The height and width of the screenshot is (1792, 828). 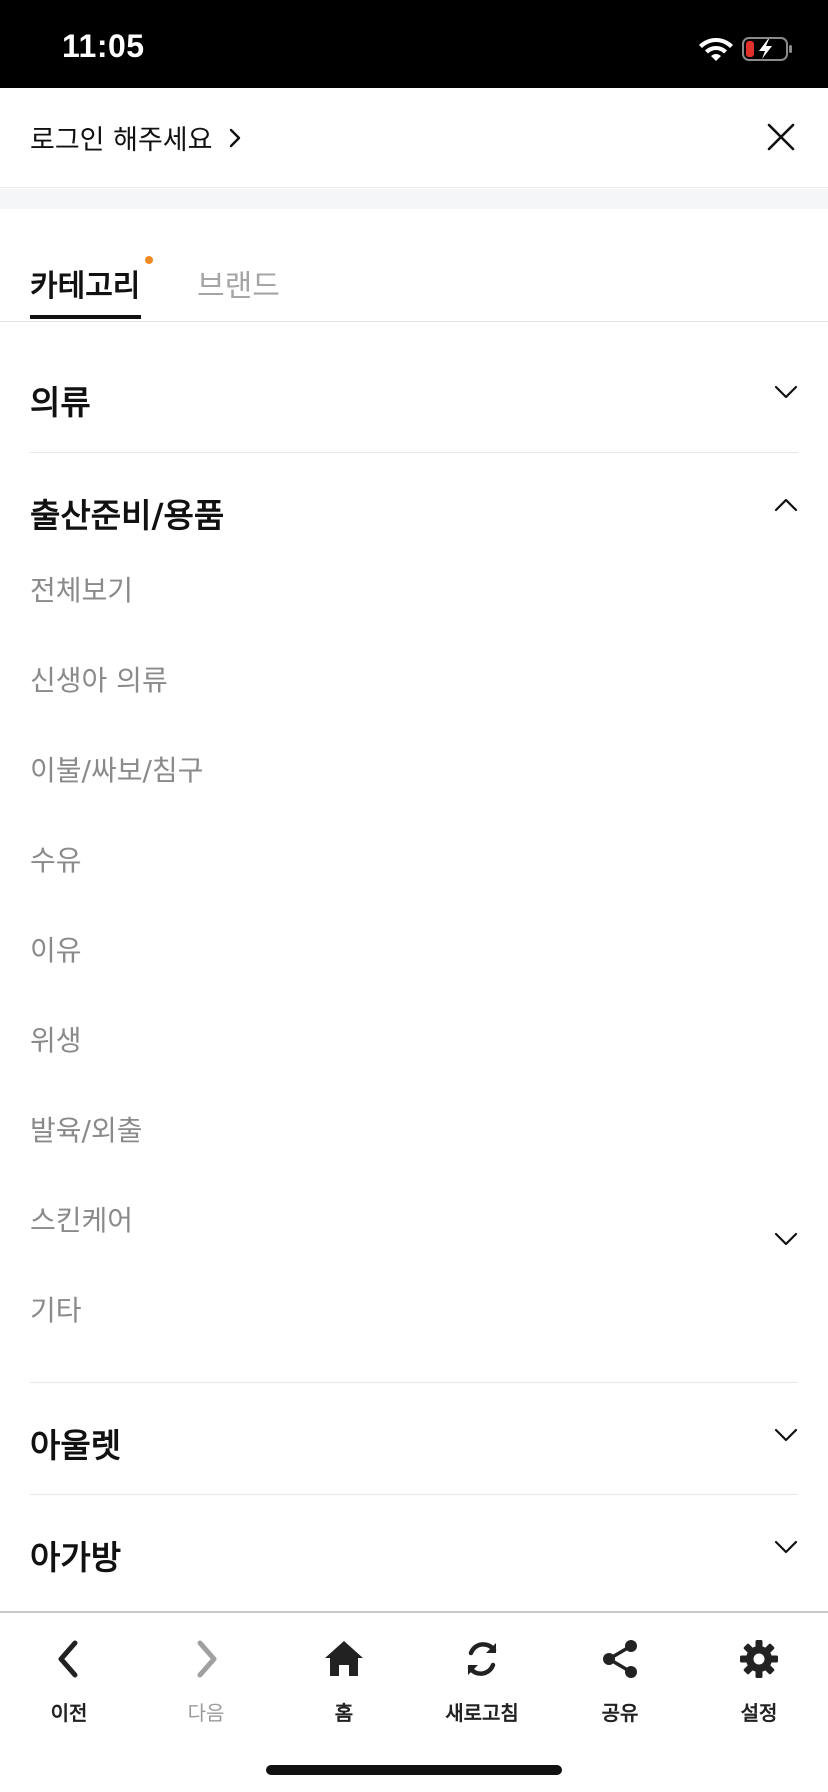 What do you see at coordinates (127, 515) in the screenshot?
I see `category-title: 출산준비/용품` at bounding box center [127, 515].